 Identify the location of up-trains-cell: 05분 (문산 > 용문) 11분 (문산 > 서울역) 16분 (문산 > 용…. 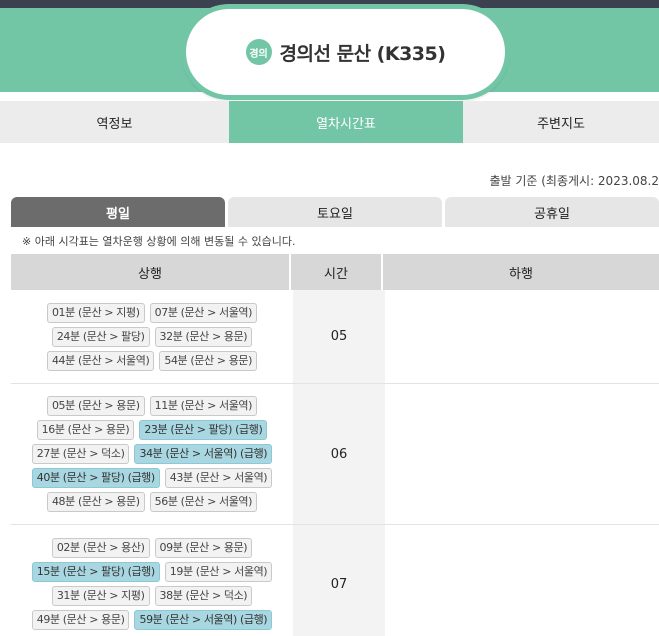
(152, 454).